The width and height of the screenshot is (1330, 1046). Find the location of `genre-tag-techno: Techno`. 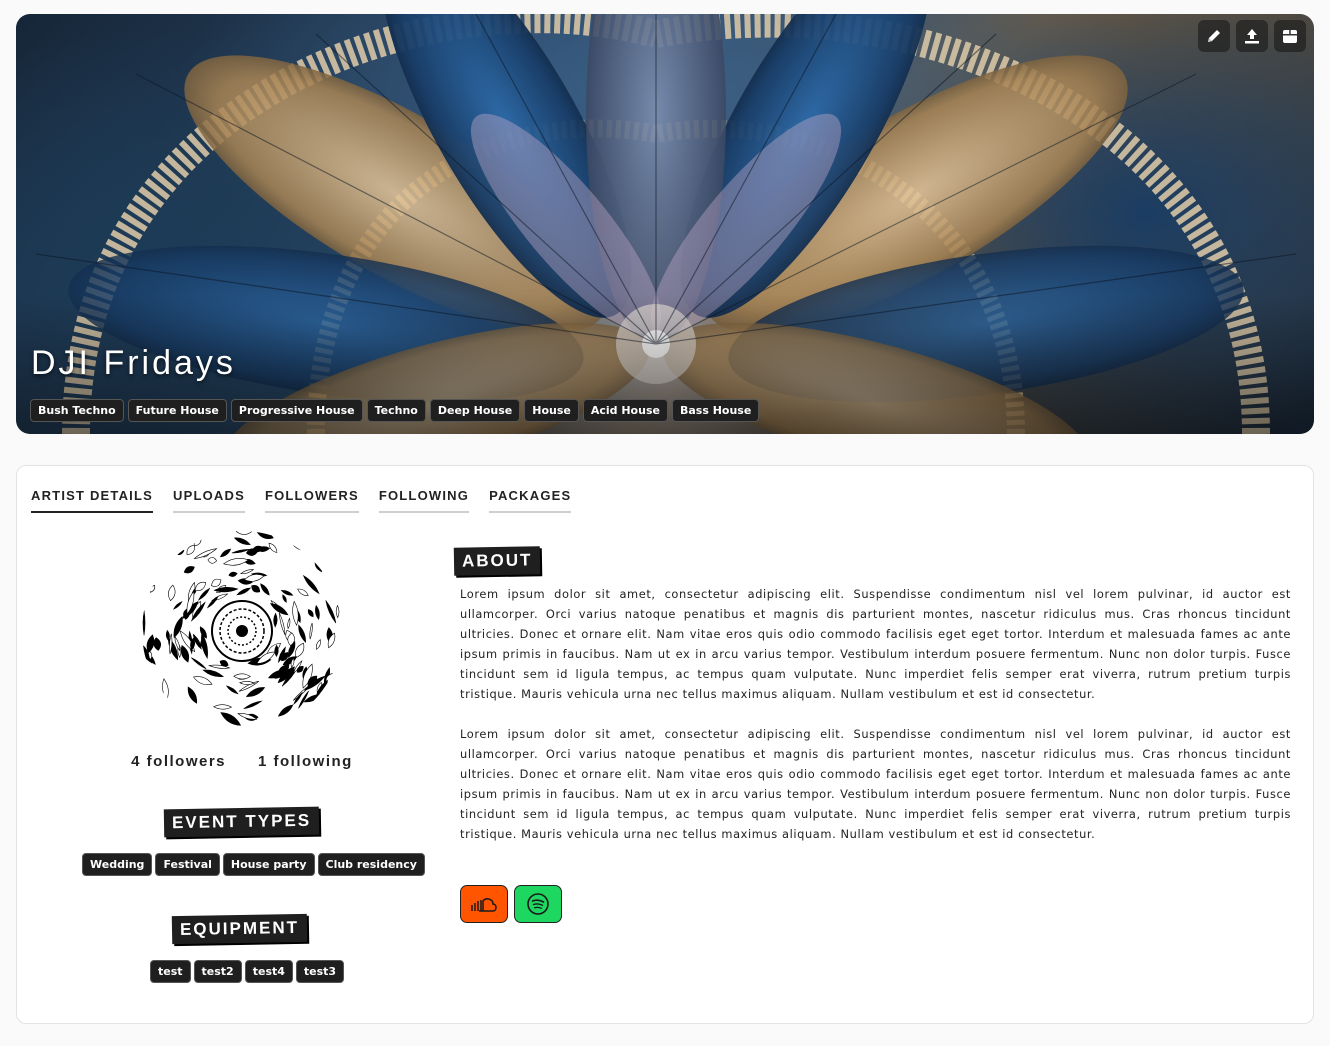

genre-tag-techno: Techno is located at coordinates (396, 410).